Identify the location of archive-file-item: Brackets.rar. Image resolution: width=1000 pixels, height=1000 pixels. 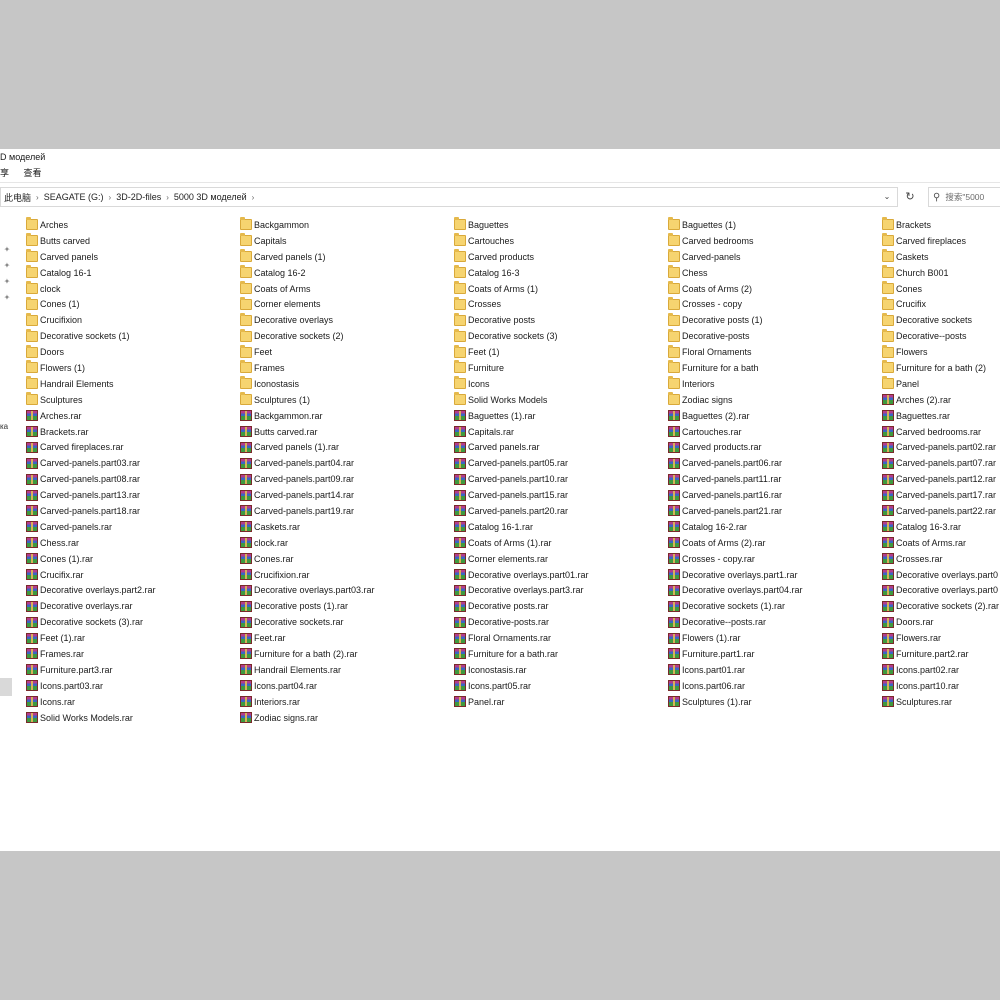
(133, 432).